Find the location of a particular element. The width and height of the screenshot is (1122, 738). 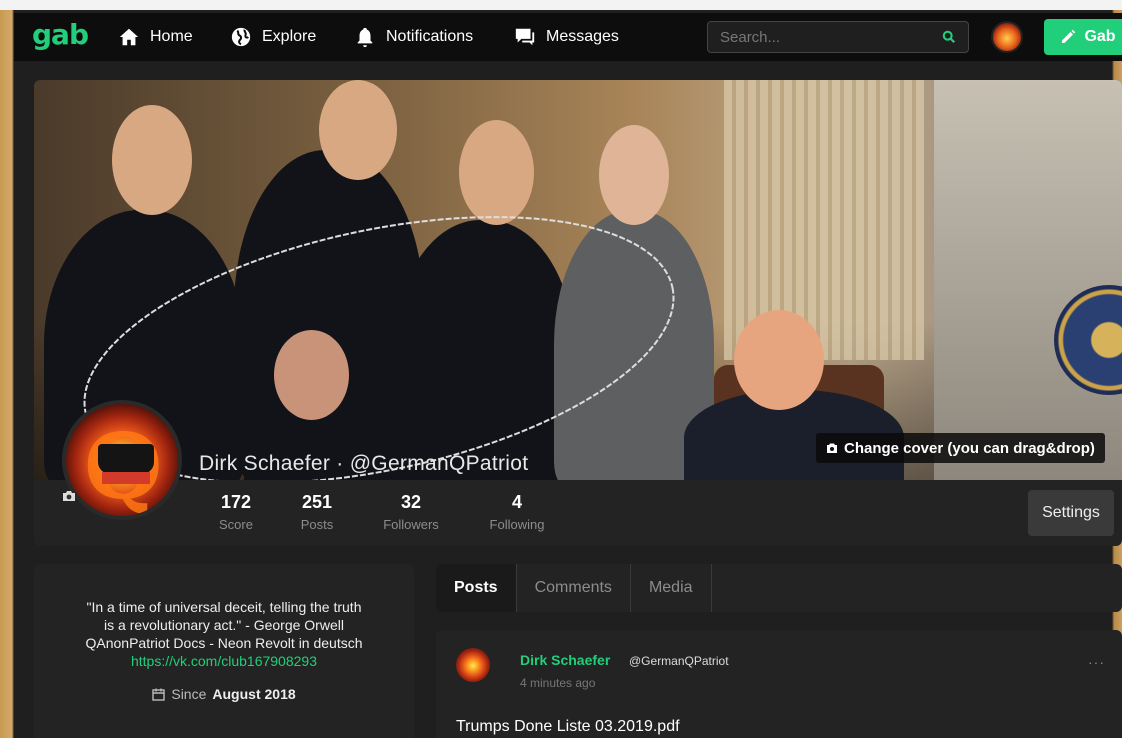

bio-quote-line-2: is a revolutionary act." - George Orwell is located at coordinates (224, 625).